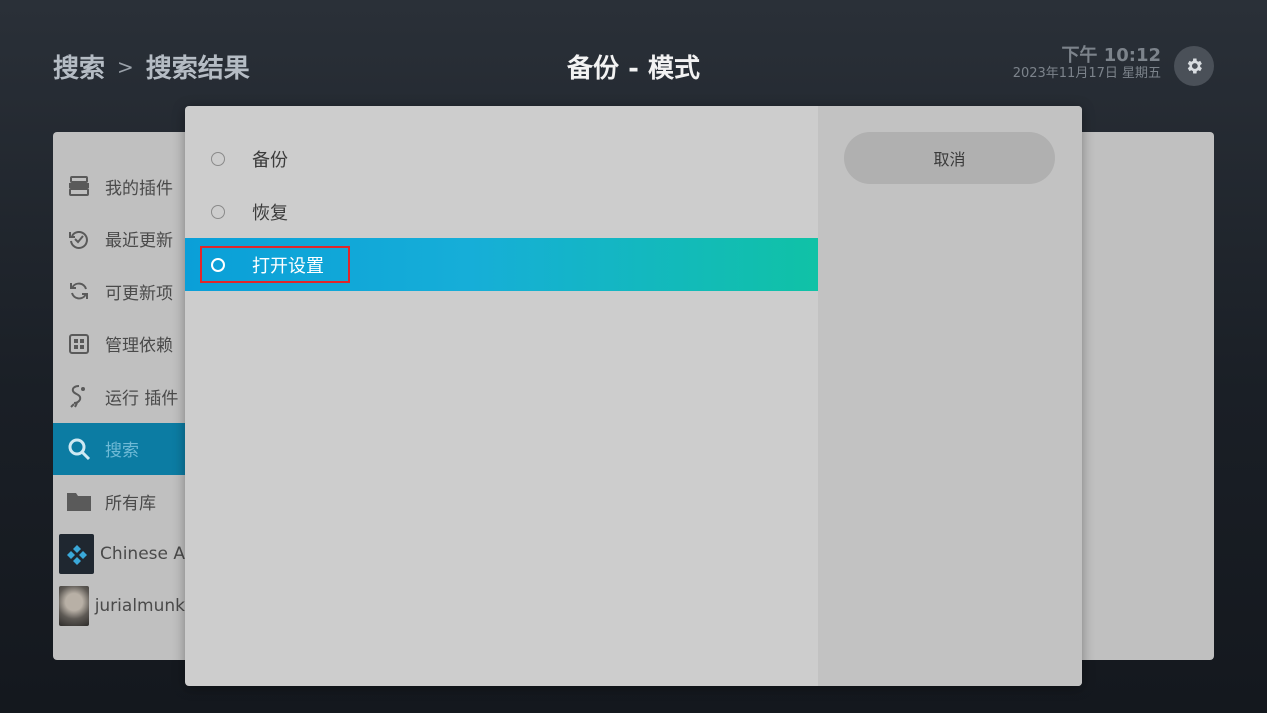 The width and height of the screenshot is (1267, 713). I want to click on sidebar-item-search: 搜索, so click(119, 448).